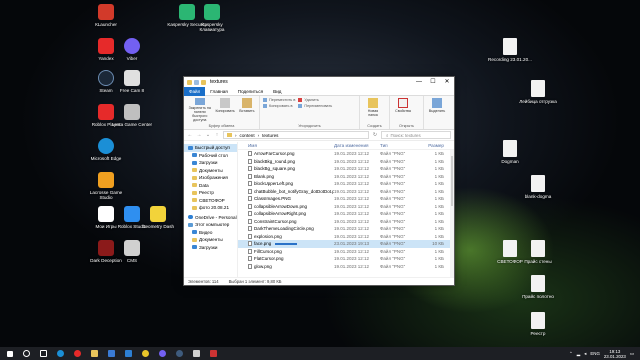 This screenshot has width=640, height=360. I want to click on camera-icon, so click(213, 353).